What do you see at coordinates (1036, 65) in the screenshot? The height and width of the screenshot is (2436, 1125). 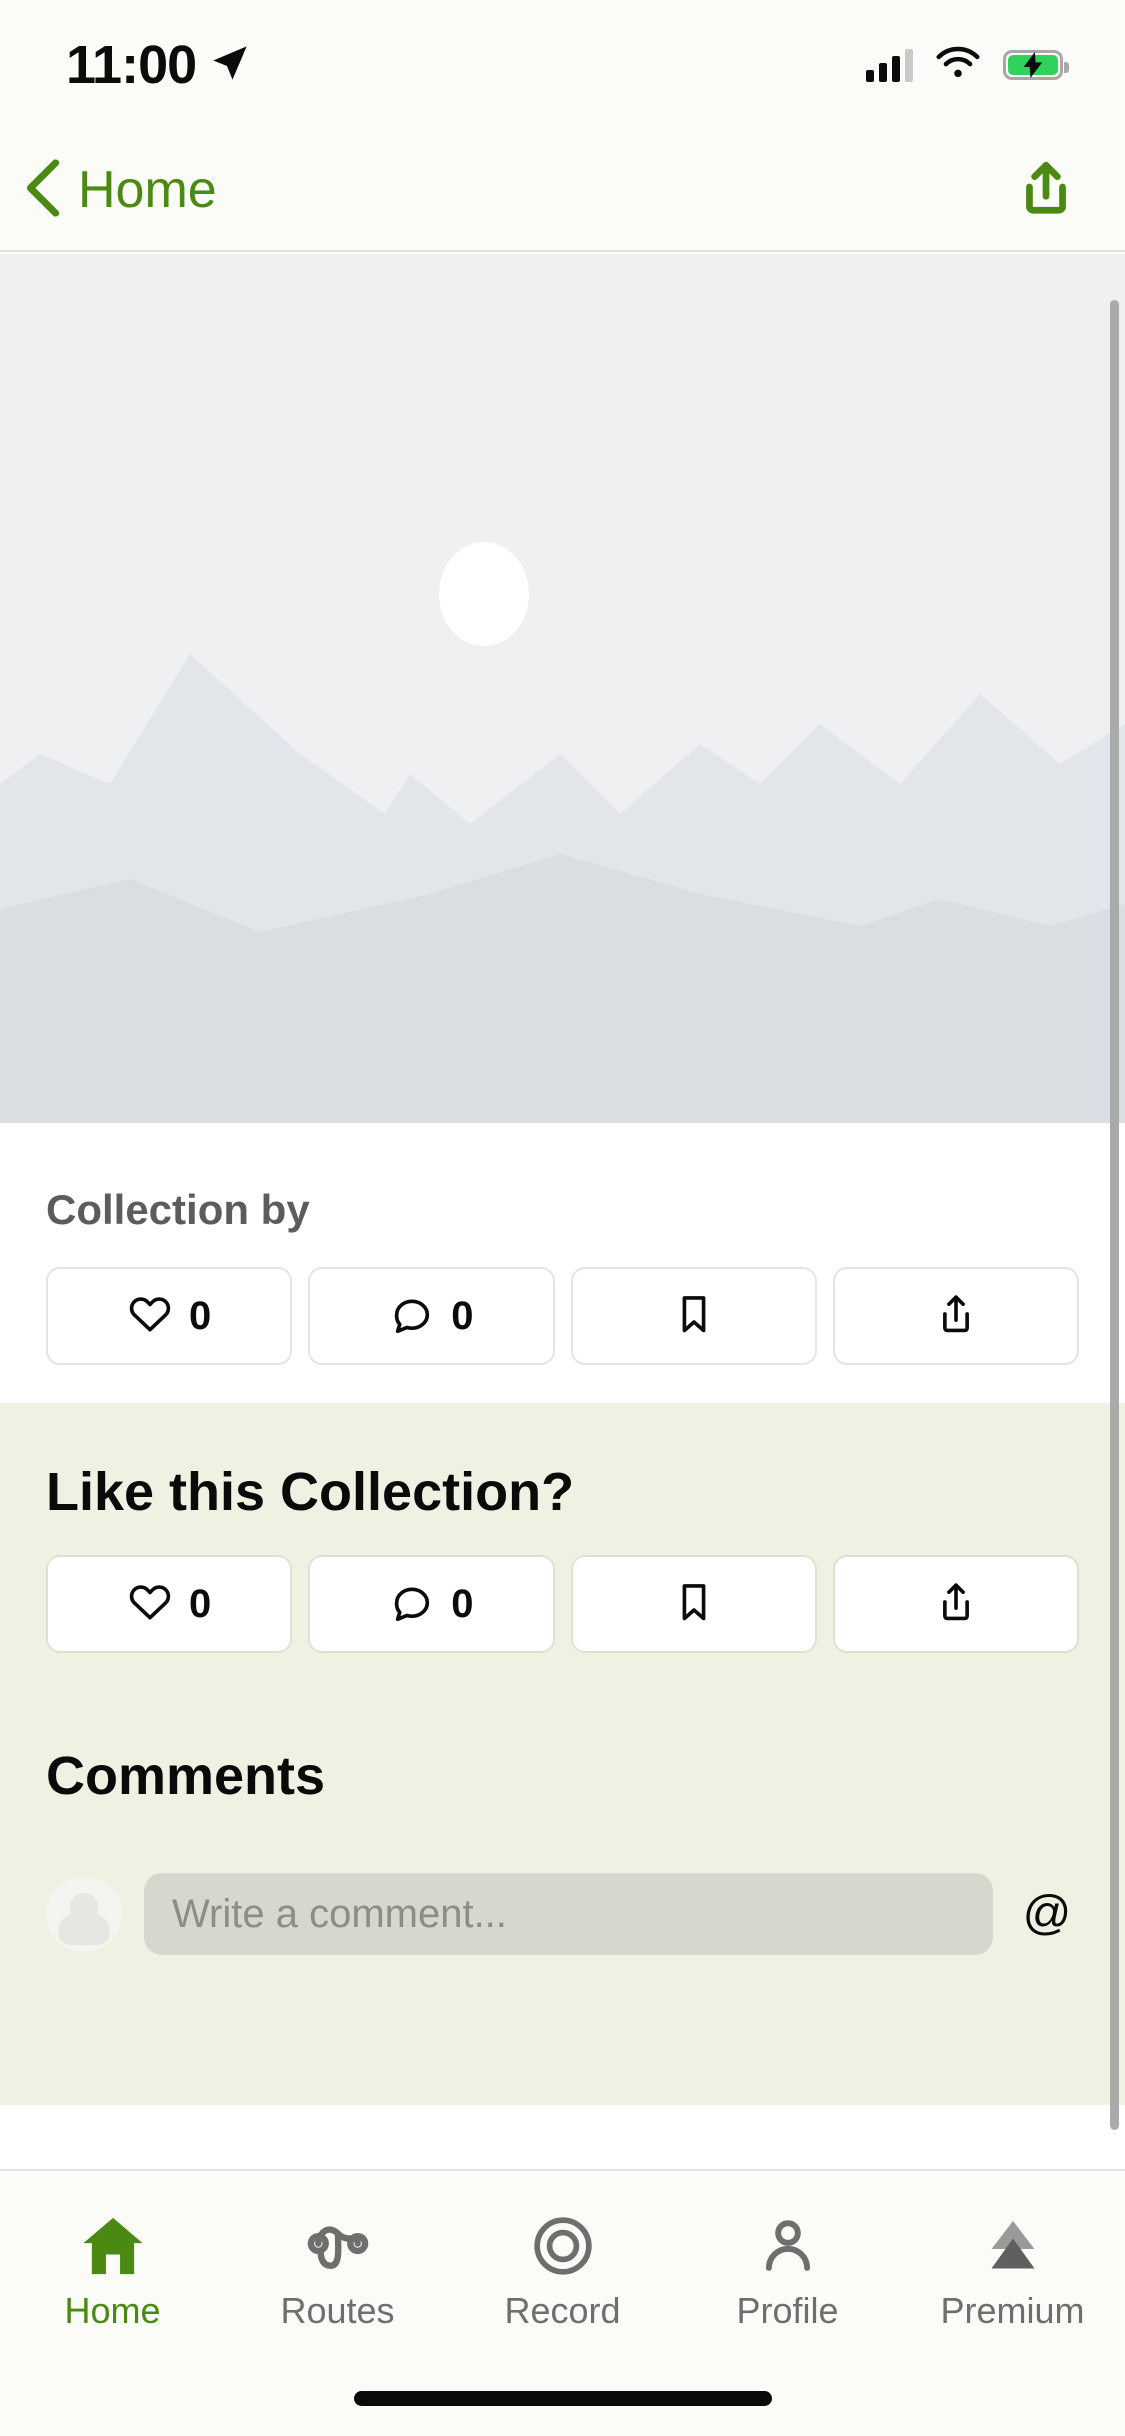 I see `battery-charging-icon` at bounding box center [1036, 65].